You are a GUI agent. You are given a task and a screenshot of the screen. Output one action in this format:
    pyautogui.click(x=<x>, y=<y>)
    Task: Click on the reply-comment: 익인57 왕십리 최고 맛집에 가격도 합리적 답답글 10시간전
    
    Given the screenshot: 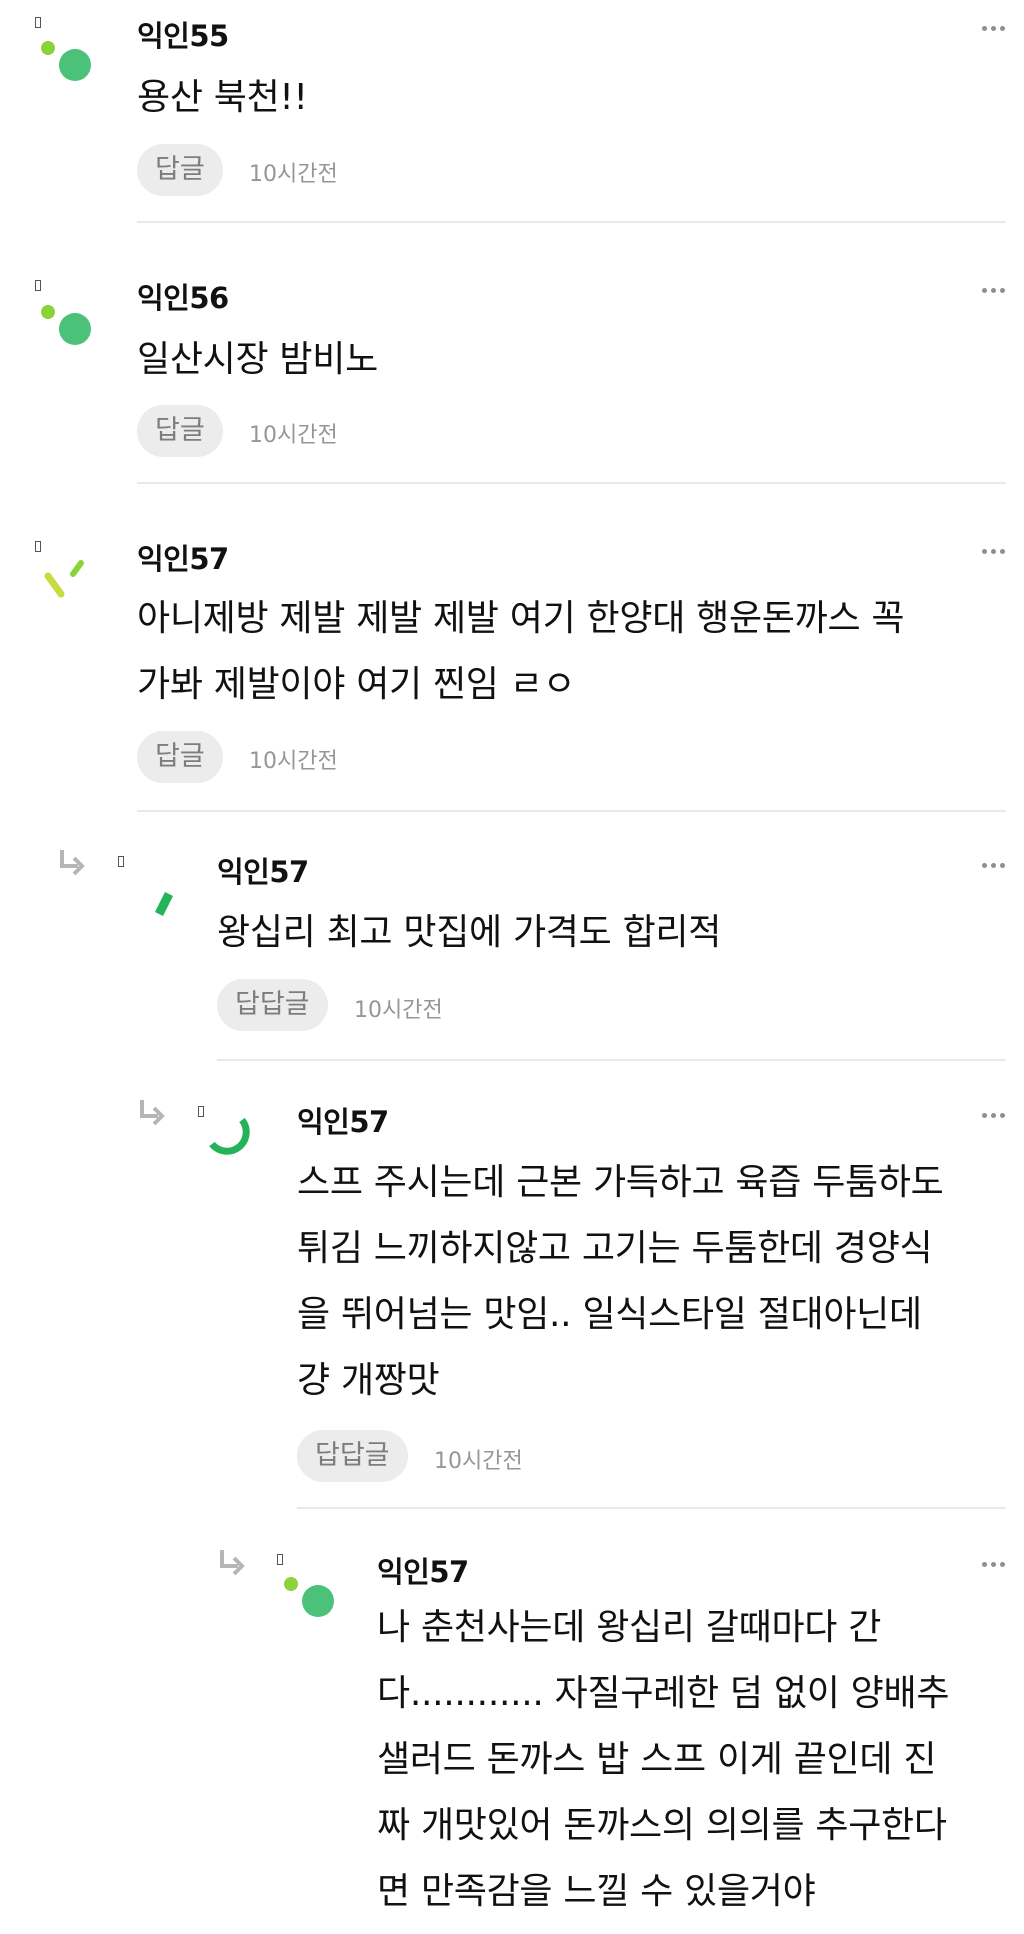 What is the action you would take?
    pyautogui.click(x=531, y=951)
    